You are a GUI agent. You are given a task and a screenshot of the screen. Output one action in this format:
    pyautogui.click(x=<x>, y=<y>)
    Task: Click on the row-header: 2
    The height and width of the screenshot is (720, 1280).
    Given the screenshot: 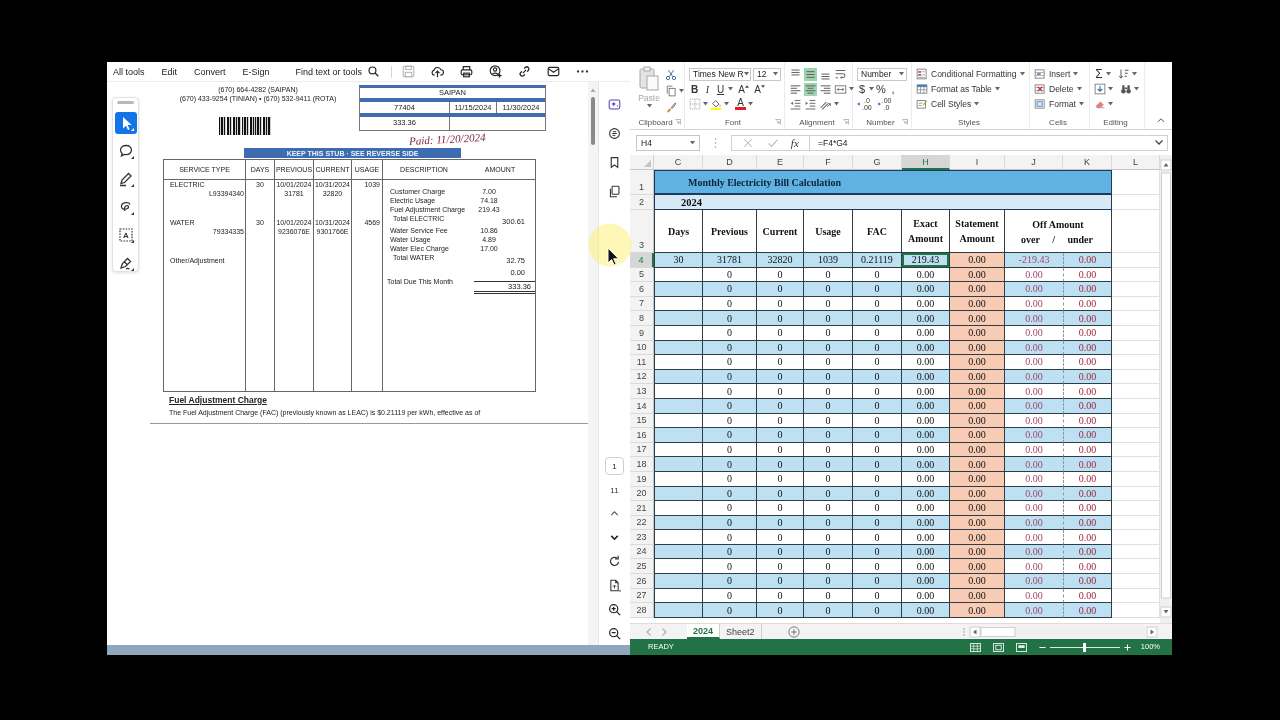 What is the action you would take?
    pyautogui.click(x=642, y=202)
    